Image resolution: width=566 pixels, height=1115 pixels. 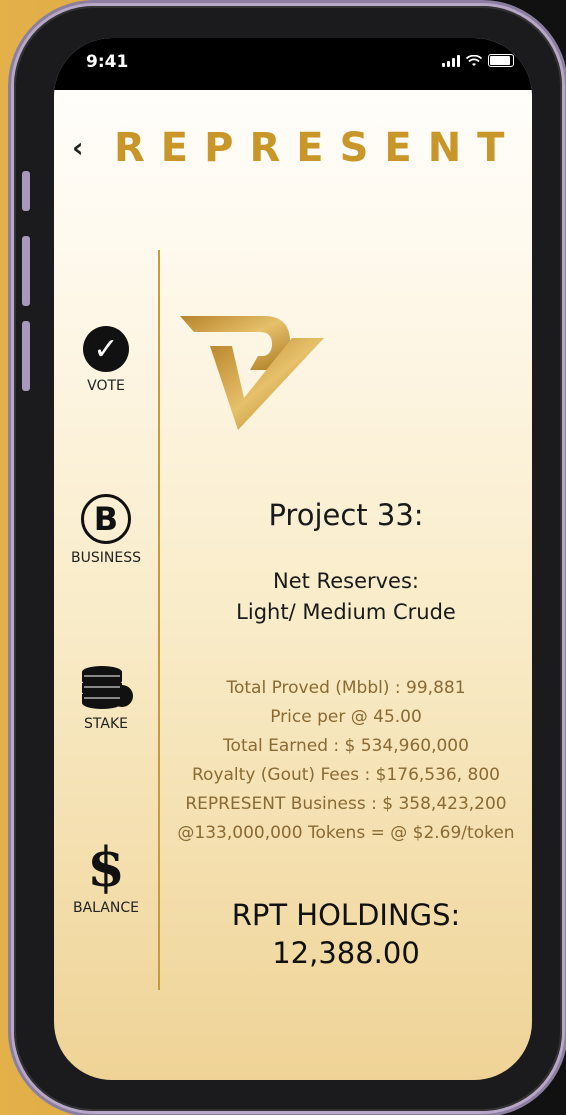 I want to click on nav-item-balance: $ BALANCE, so click(x=106, y=878).